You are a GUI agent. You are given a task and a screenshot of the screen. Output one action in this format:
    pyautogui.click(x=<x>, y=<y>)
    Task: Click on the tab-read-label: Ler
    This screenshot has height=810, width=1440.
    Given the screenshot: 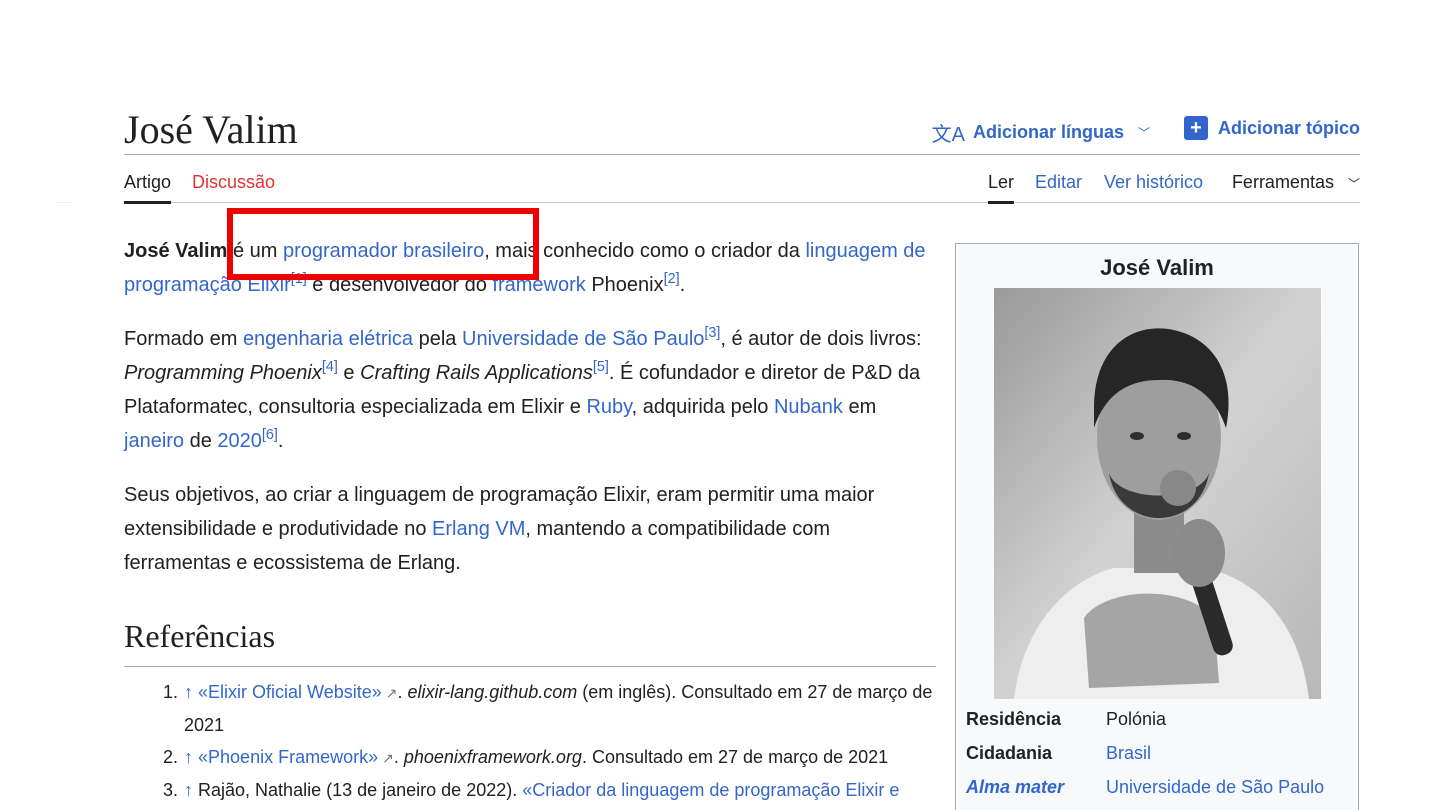 What is the action you would take?
    pyautogui.click(x=1000, y=182)
    